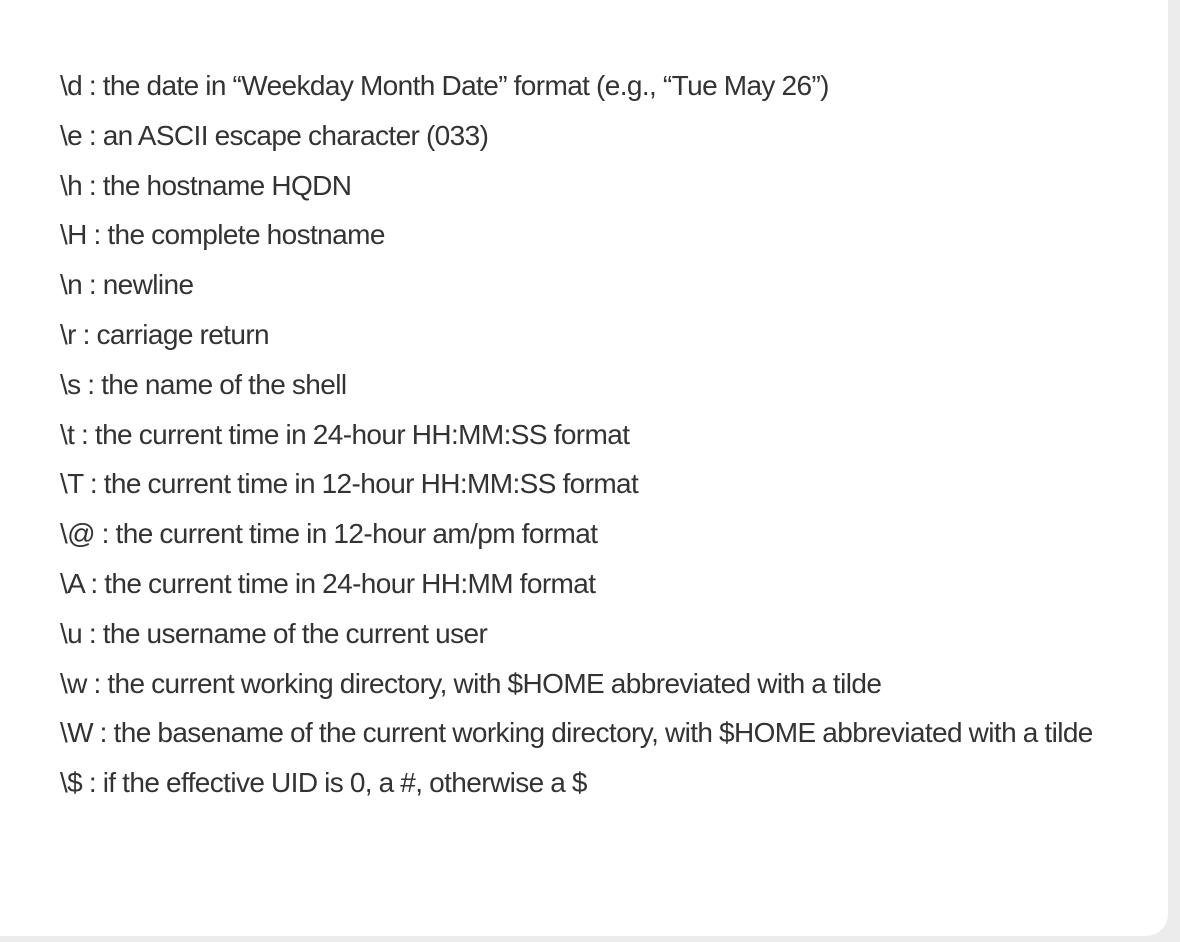 The image size is (1180, 942). I want to click on escape-item-e: \e : an ASCII escape character (033), so click(274, 135).